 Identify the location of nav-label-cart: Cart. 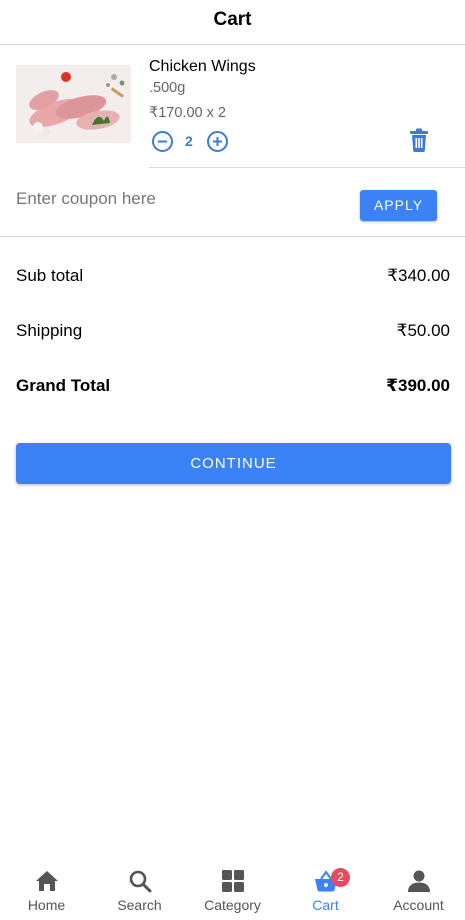
(325, 905).